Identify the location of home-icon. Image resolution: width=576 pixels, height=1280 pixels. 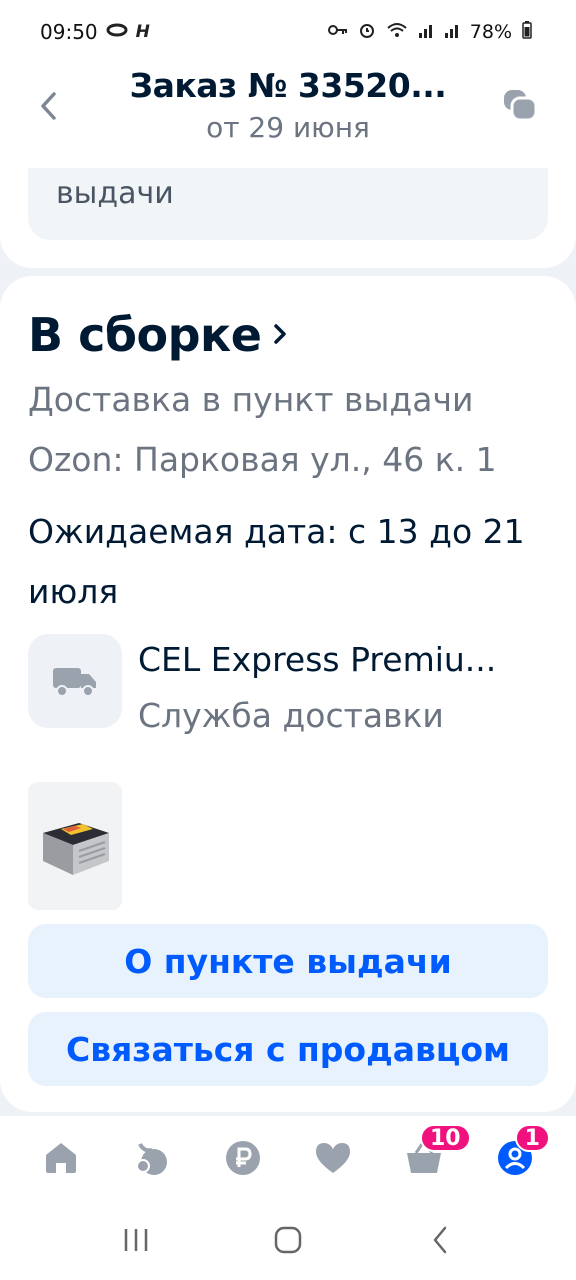
(61, 1158).